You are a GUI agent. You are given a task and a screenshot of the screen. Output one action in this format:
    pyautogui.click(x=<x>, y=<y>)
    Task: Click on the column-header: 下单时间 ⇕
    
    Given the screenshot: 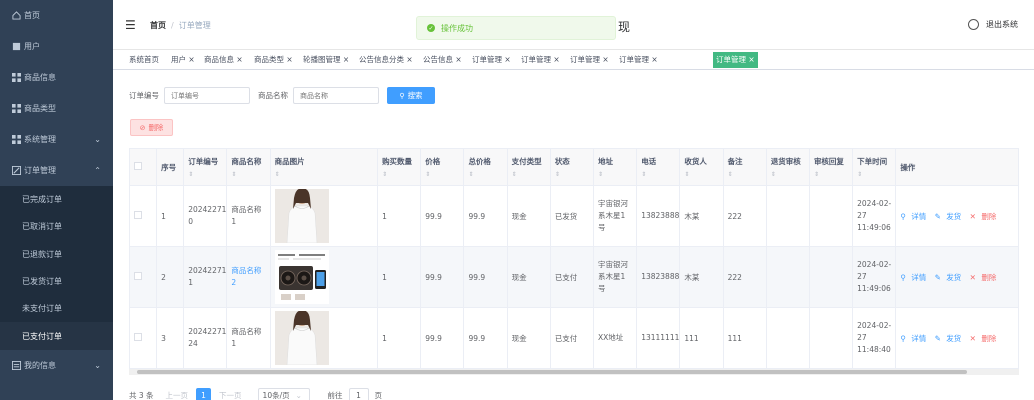 What is the action you would take?
    pyautogui.click(x=874, y=167)
    